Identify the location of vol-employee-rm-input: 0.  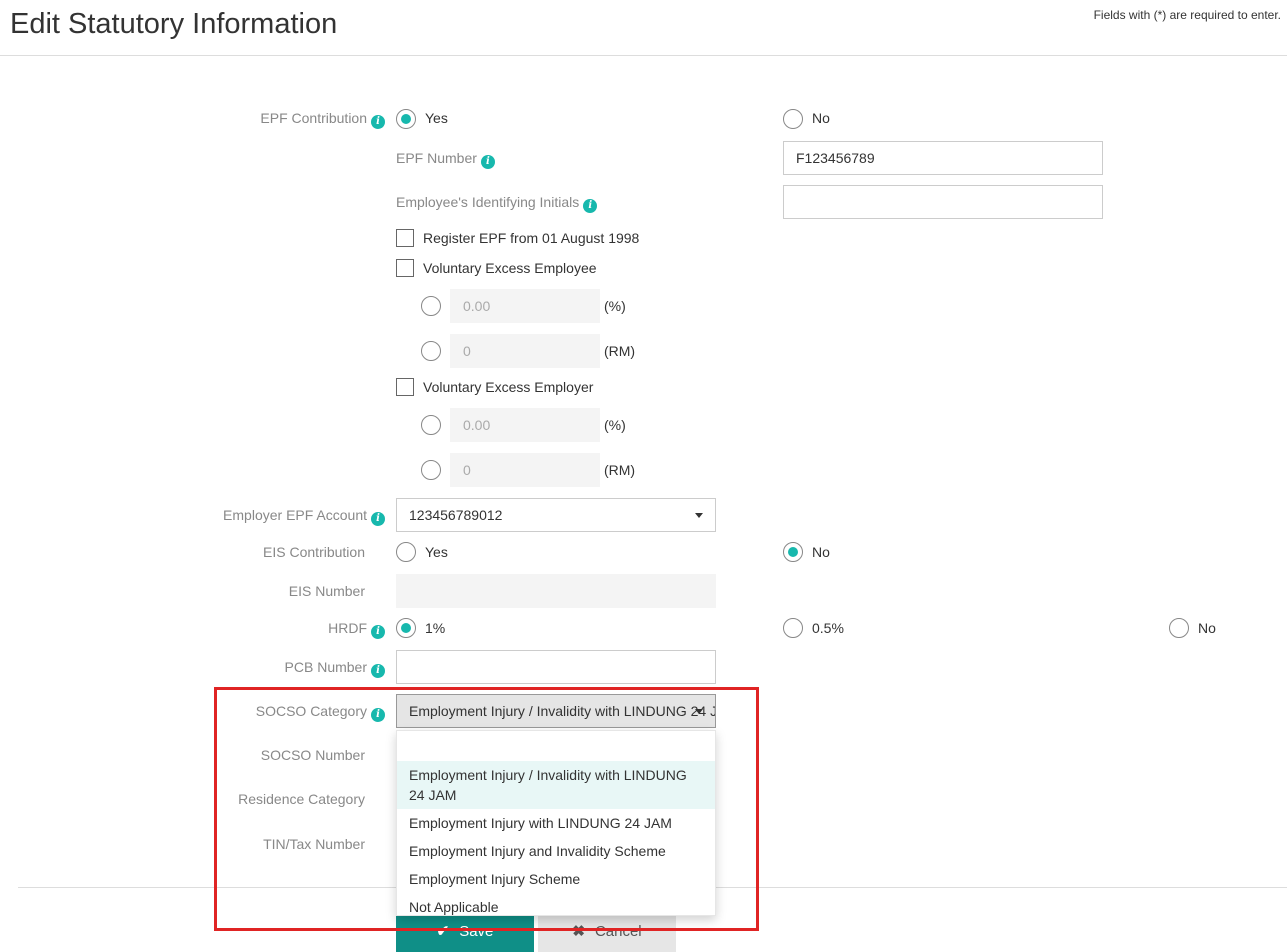
(525, 351).